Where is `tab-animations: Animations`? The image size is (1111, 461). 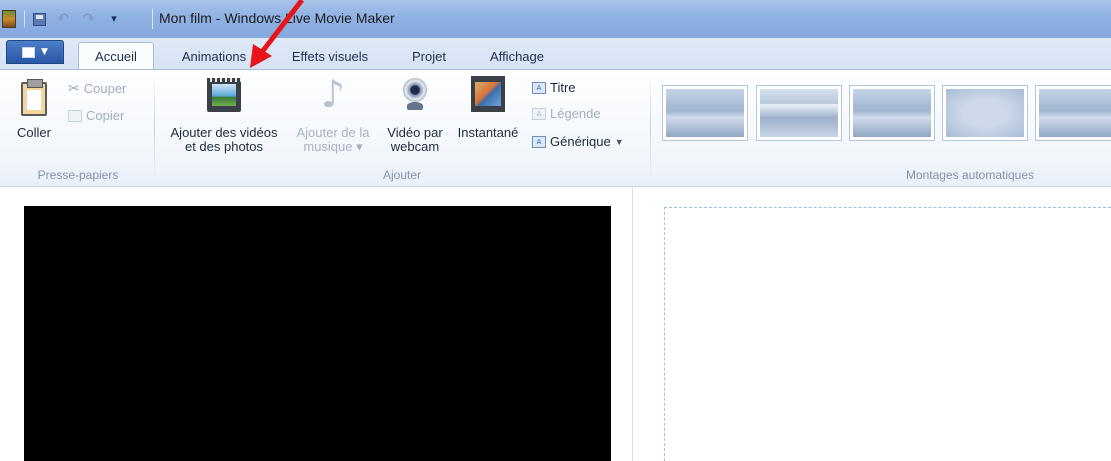 tab-animations: Animations is located at coordinates (214, 56).